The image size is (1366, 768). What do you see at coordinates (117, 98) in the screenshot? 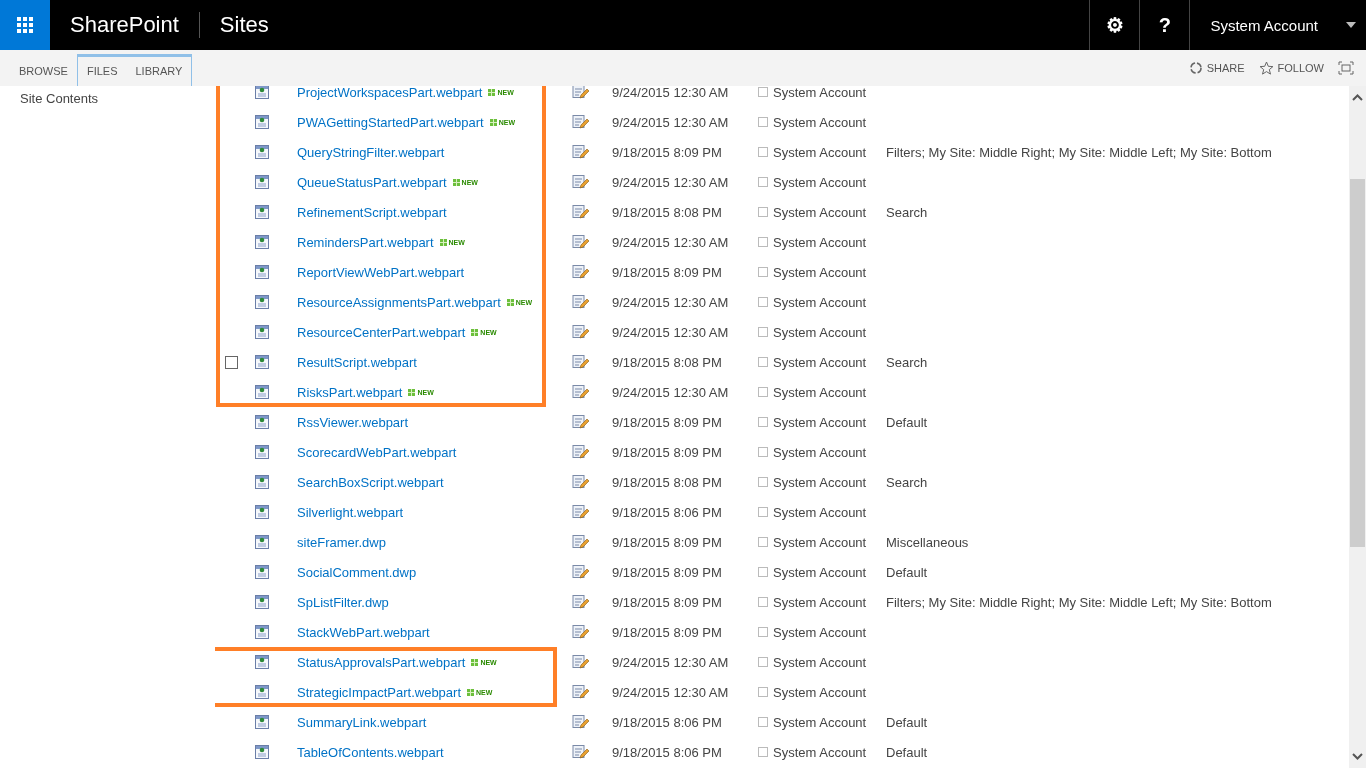
I see `sidebar-link: Site Contents` at bounding box center [117, 98].